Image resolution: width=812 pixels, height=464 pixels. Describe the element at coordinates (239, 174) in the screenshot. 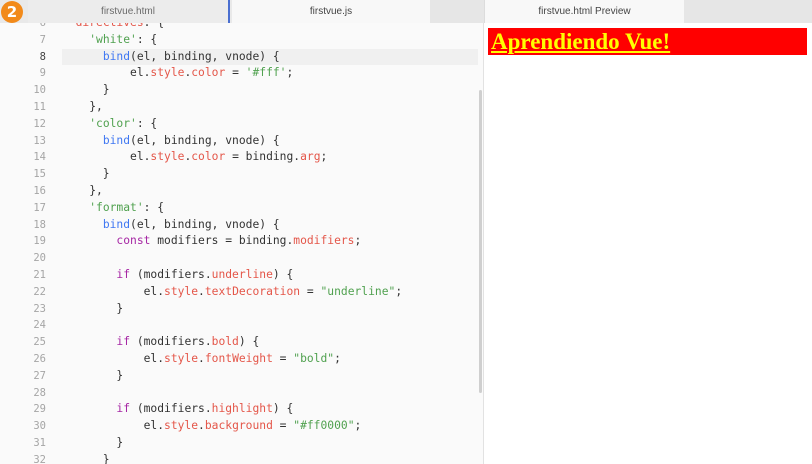

I see `code-line: 15 }` at that location.